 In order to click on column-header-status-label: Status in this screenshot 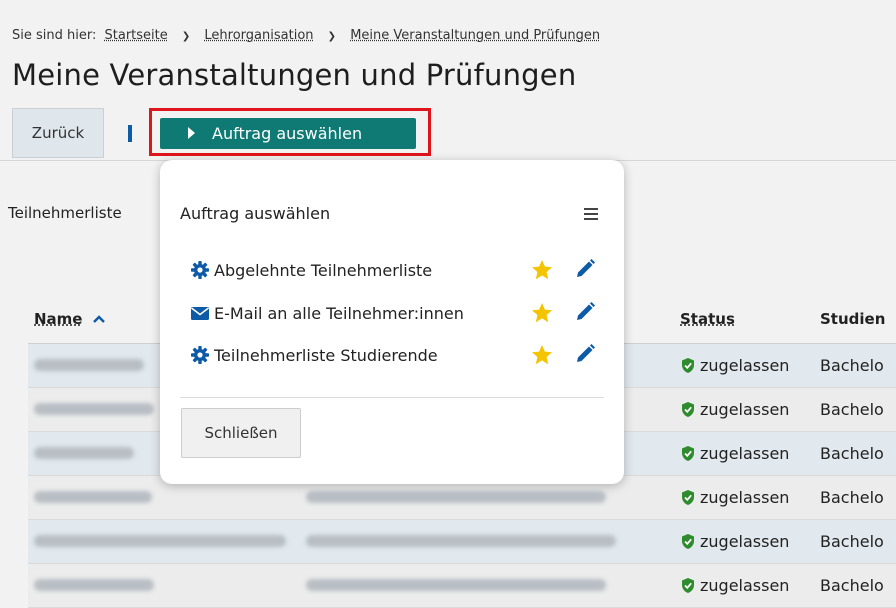, I will do `click(707, 319)`.